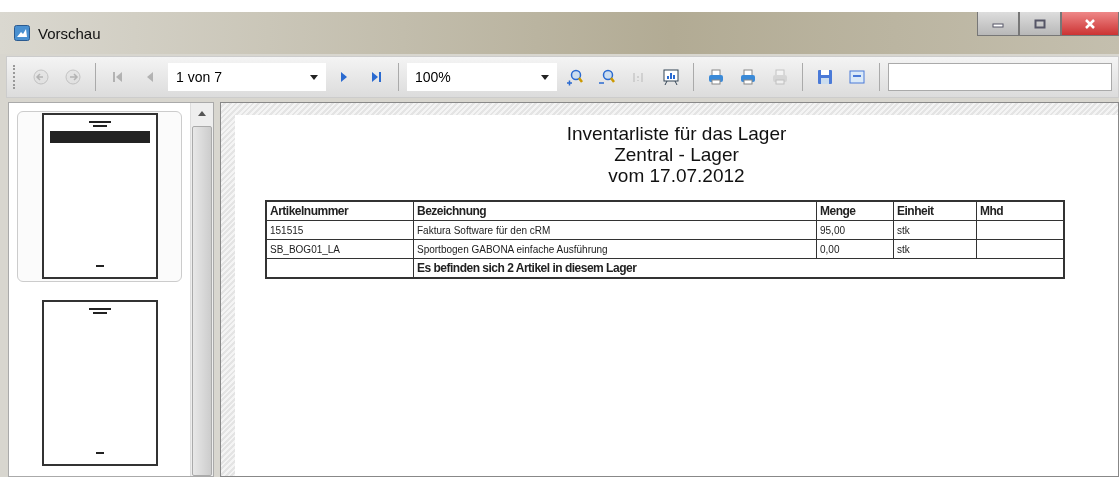 The image size is (1119, 477). I want to click on table-cell: 151515, so click(340, 230).